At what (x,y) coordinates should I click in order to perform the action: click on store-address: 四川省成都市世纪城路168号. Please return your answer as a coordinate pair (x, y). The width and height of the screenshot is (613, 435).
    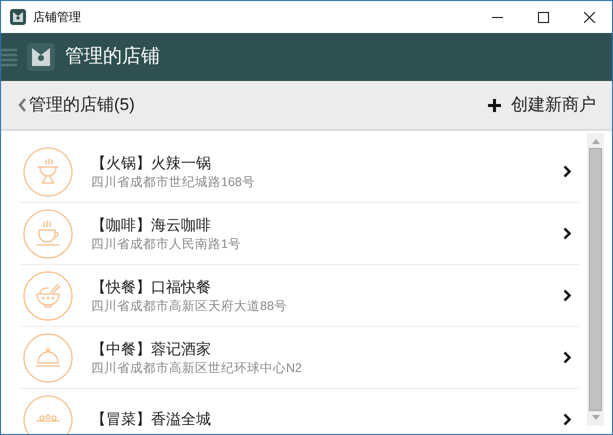
    Looking at the image, I should click on (173, 182).